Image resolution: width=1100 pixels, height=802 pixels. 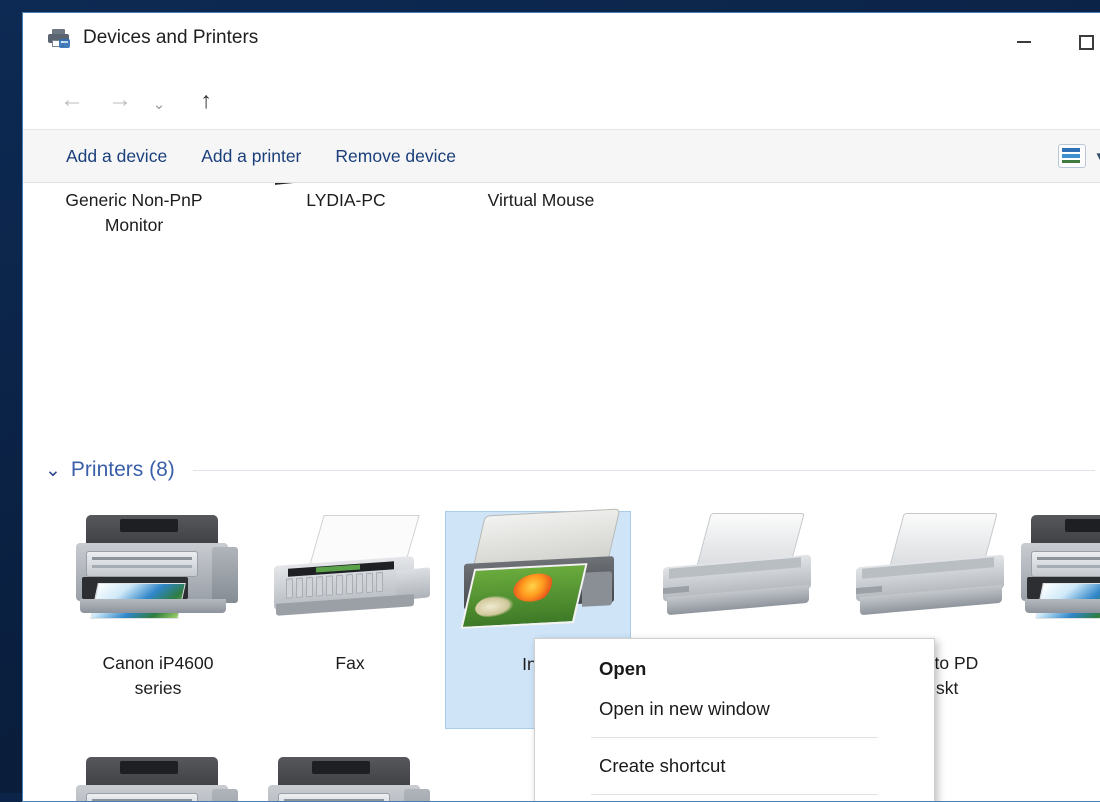 I want to click on device-item-virtual-mouse: Virtual Mouse, so click(x=541, y=198).